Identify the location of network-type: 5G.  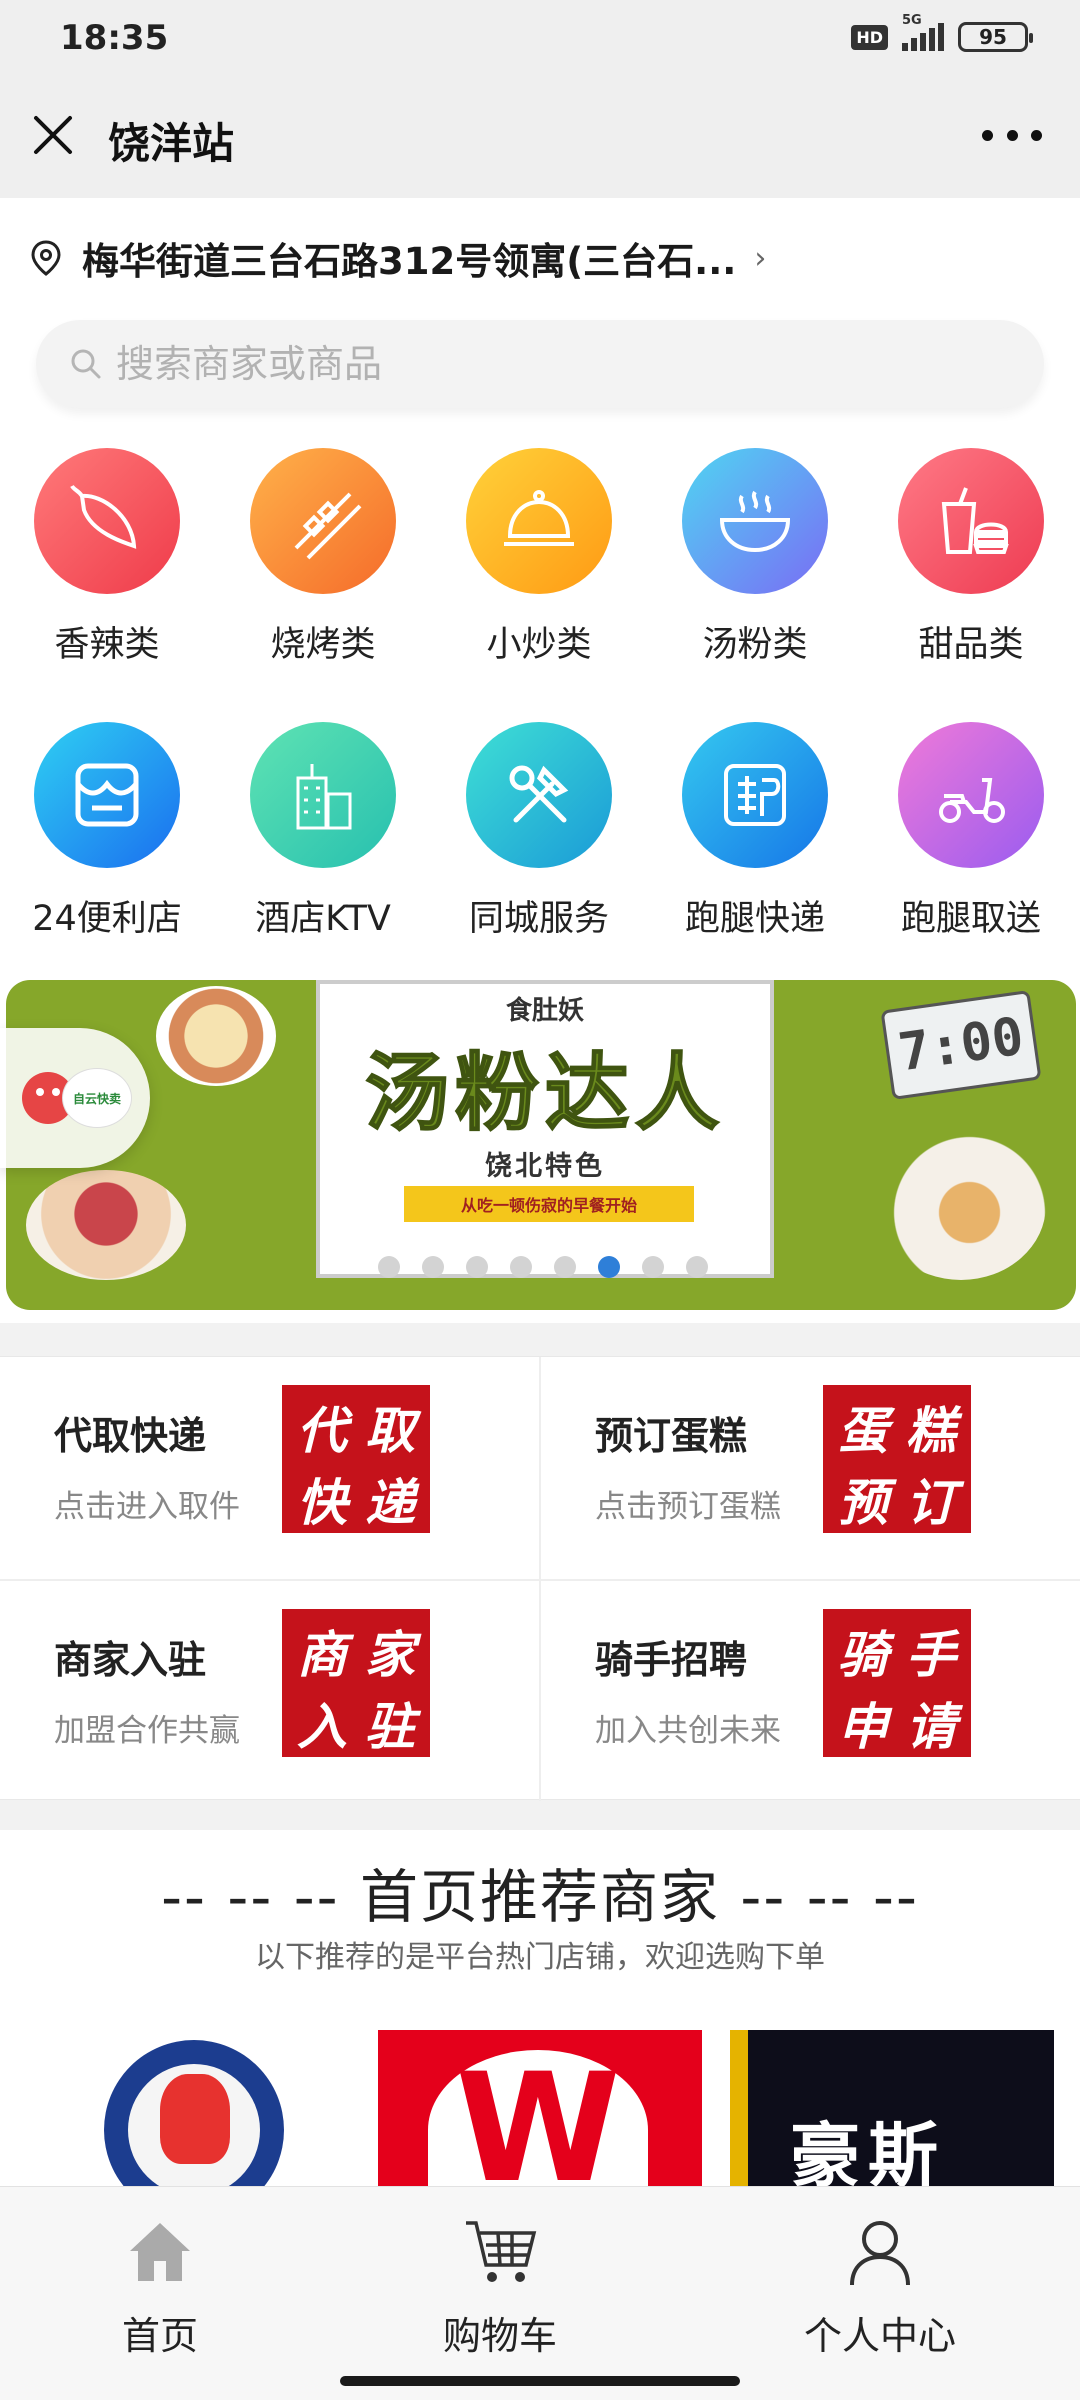
(912, 20).